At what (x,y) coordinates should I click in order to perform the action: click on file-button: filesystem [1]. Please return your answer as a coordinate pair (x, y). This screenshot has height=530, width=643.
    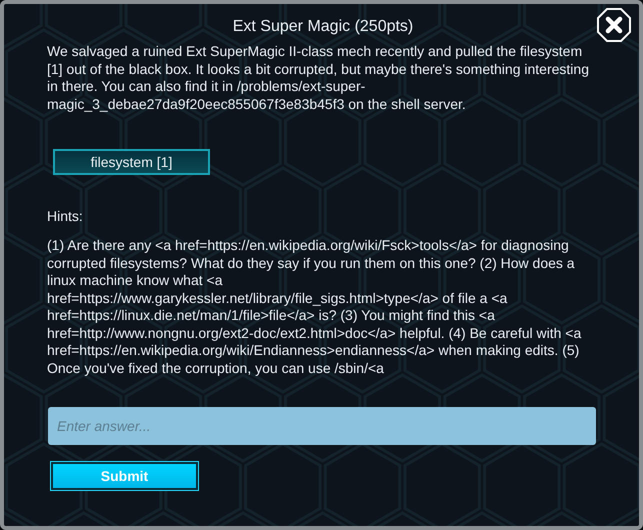
    Looking at the image, I should click on (131, 162).